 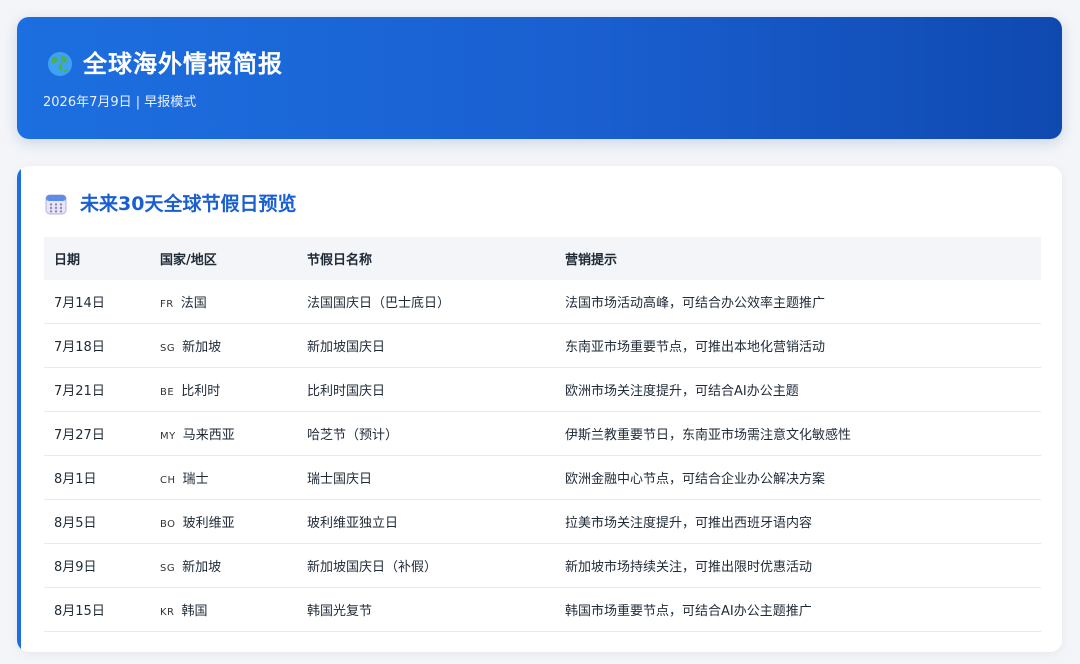 I want to click on holiday-country: BO 玻利维亚, so click(x=223, y=521).